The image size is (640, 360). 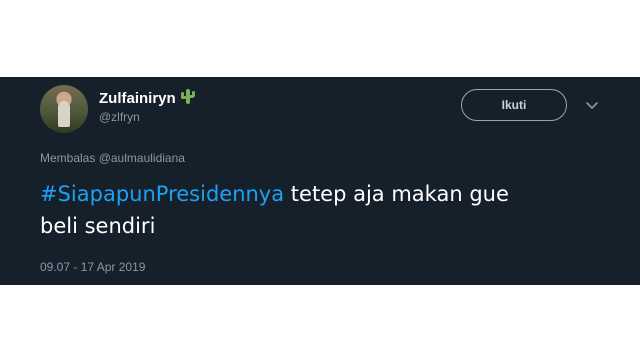 What do you see at coordinates (98, 226) in the screenshot?
I see `tweet-text-line2: beli sendiri` at bounding box center [98, 226].